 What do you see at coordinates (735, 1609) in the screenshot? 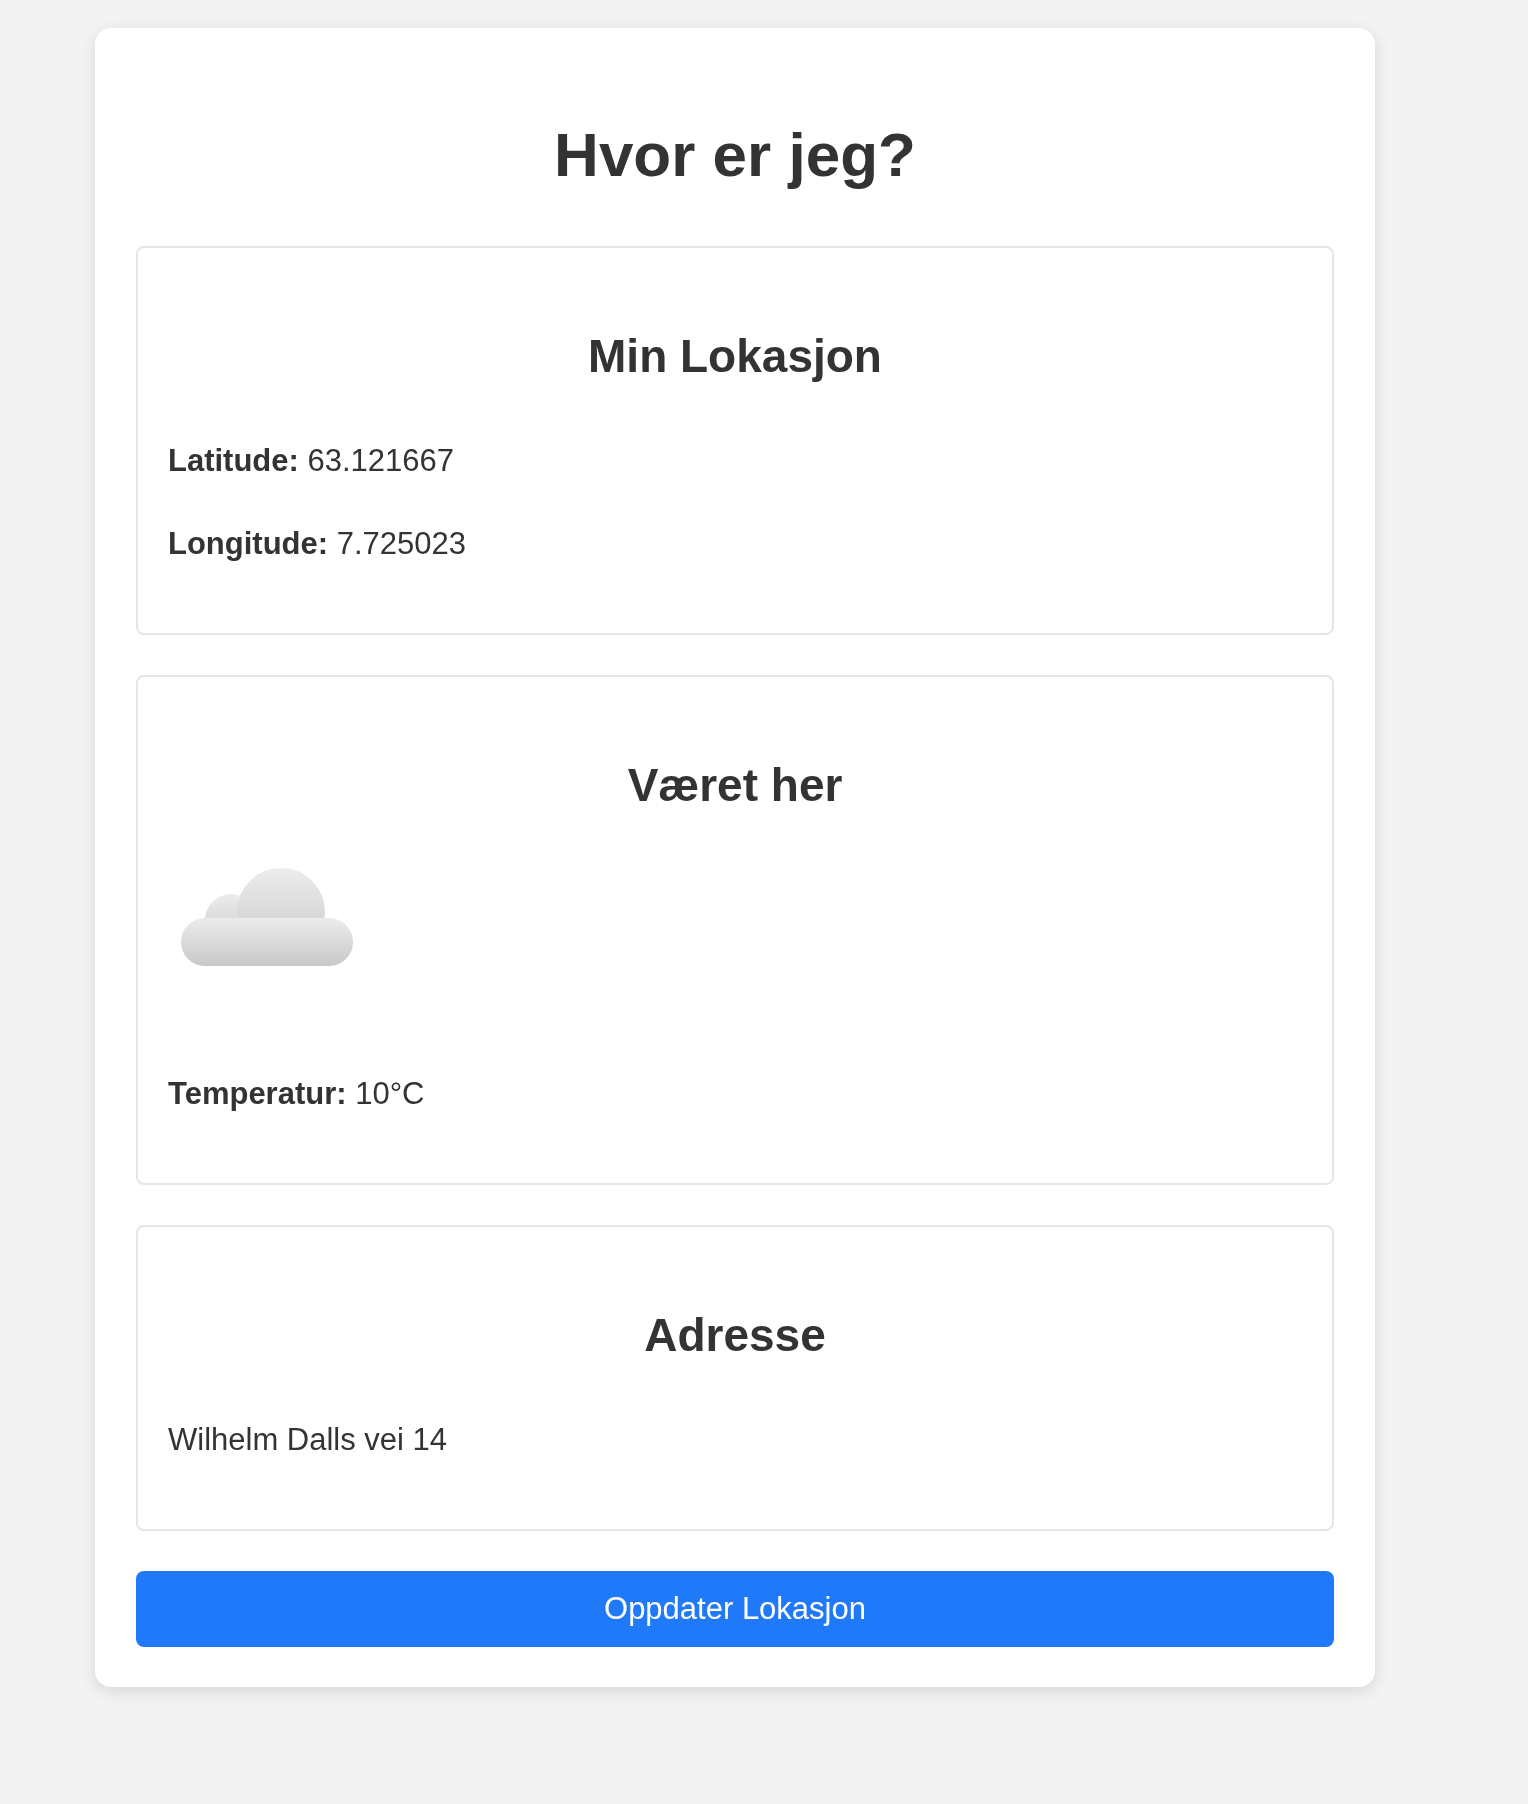
I see `update-location-button: Oppdater Lokasjon` at bounding box center [735, 1609].